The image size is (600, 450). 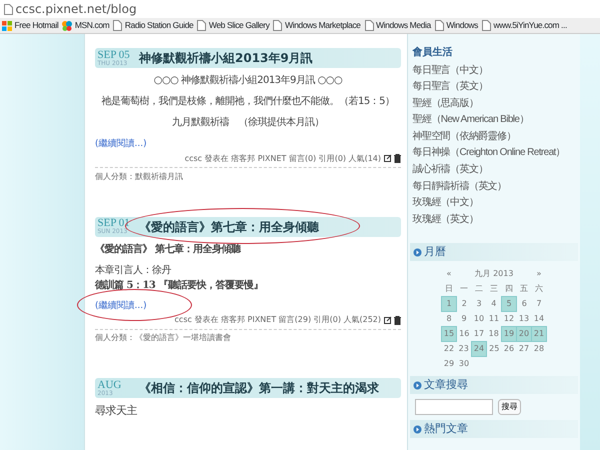 I want to click on calendar-day: 2, so click(x=464, y=304).